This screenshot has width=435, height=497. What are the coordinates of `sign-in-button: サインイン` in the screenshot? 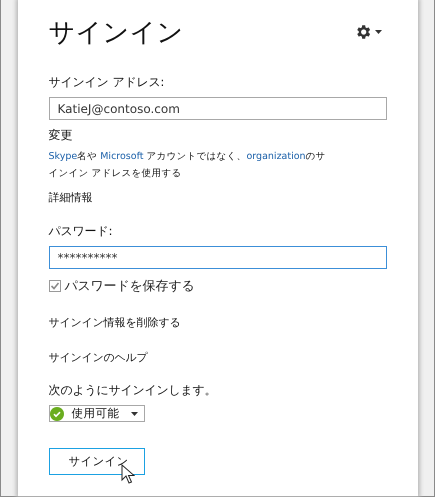 It's located at (96, 461).